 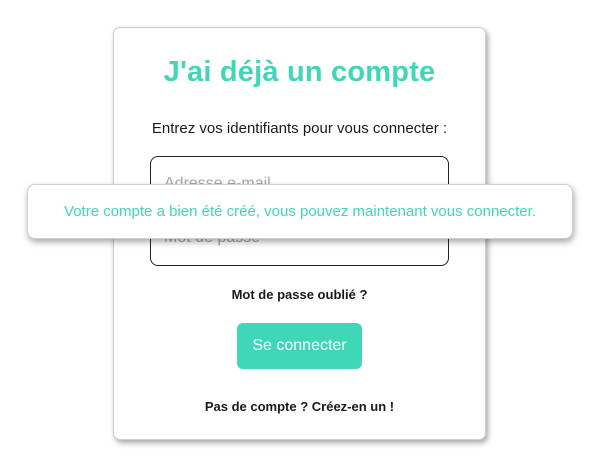 What do you see at coordinates (299, 346) in the screenshot?
I see `login-button: Se connecter` at bounding box center [299, 346].